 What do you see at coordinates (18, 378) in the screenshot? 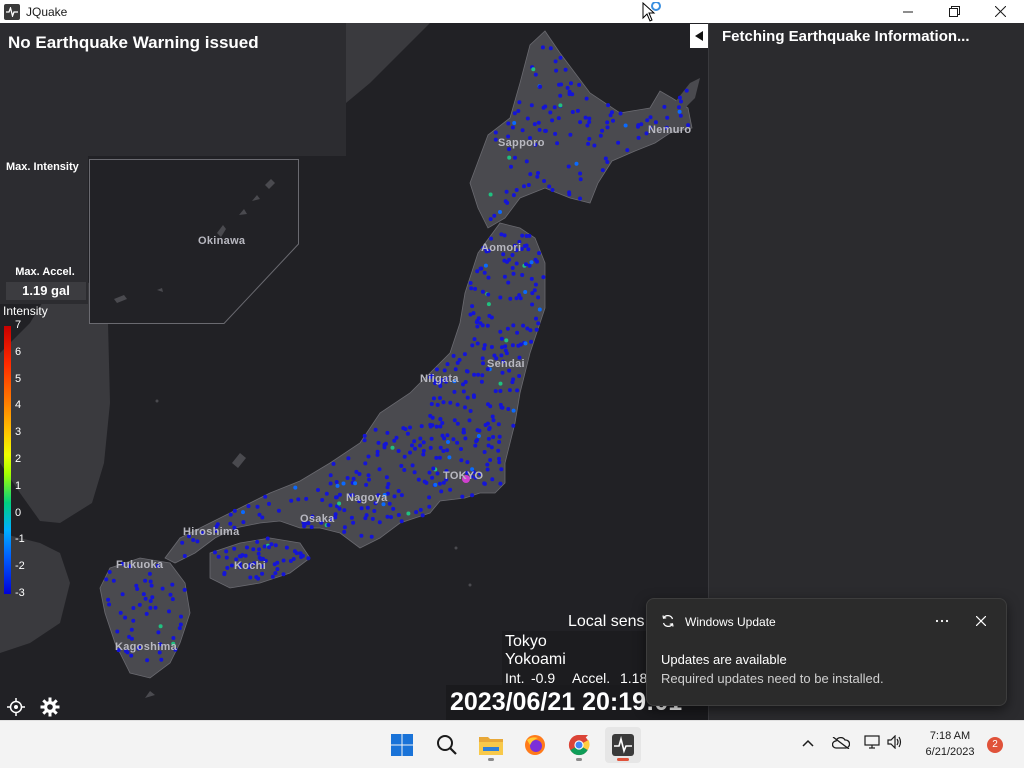
I see `scale-tick-label: 5` at bounding box center [18, 378].